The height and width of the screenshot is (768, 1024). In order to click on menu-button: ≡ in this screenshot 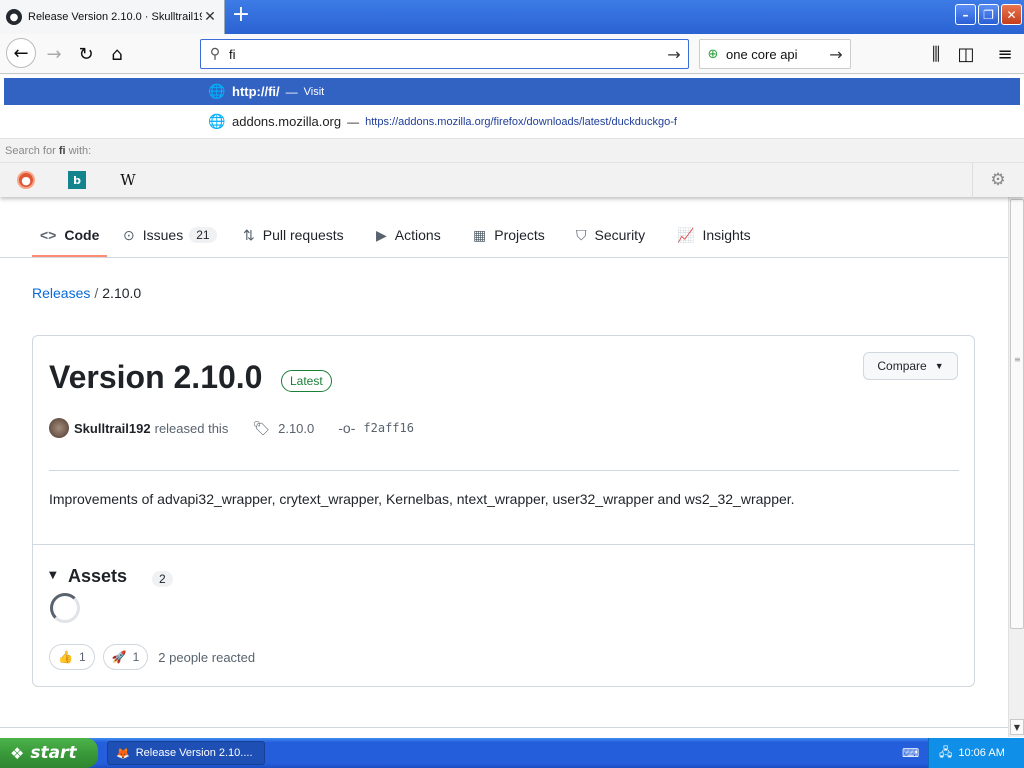, I will do `click(1005, 54)`.